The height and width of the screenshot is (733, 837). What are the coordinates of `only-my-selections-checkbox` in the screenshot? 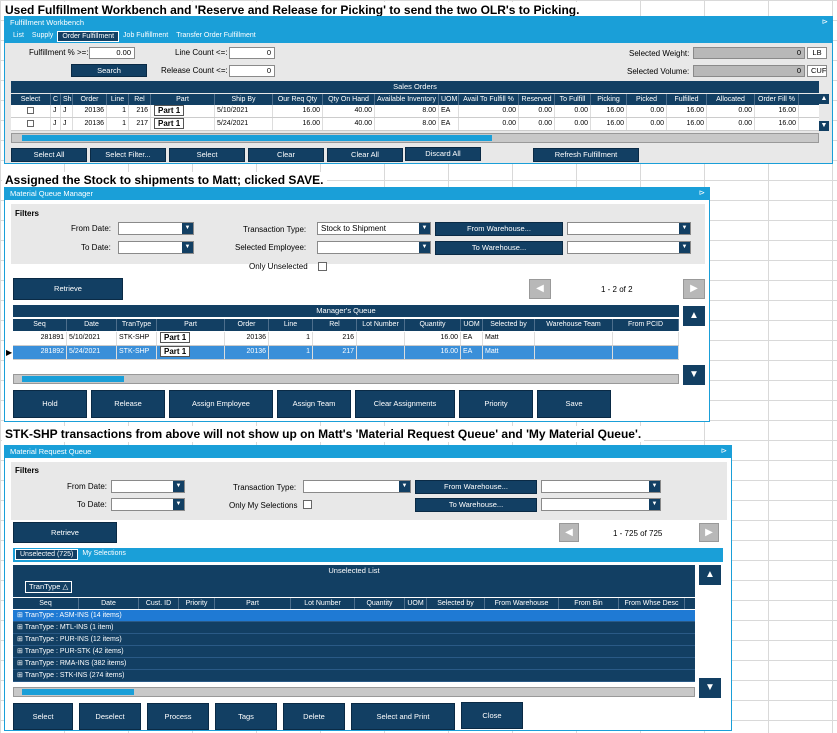 It's located at (307, 504).